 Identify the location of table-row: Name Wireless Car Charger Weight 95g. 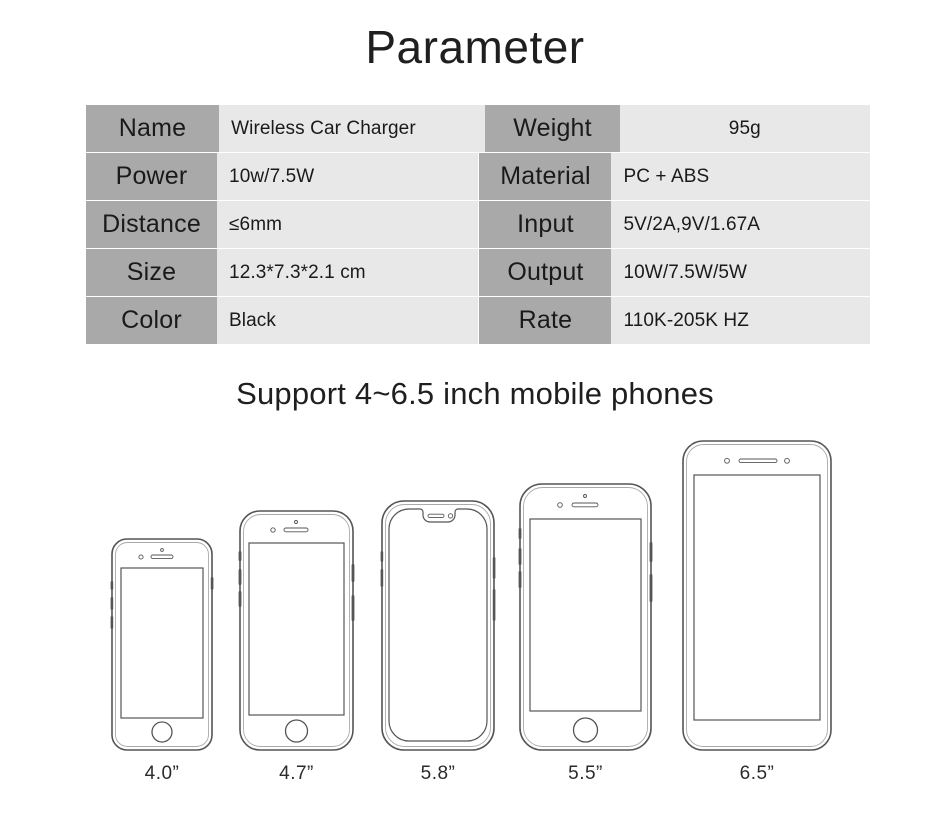
(478, 128).